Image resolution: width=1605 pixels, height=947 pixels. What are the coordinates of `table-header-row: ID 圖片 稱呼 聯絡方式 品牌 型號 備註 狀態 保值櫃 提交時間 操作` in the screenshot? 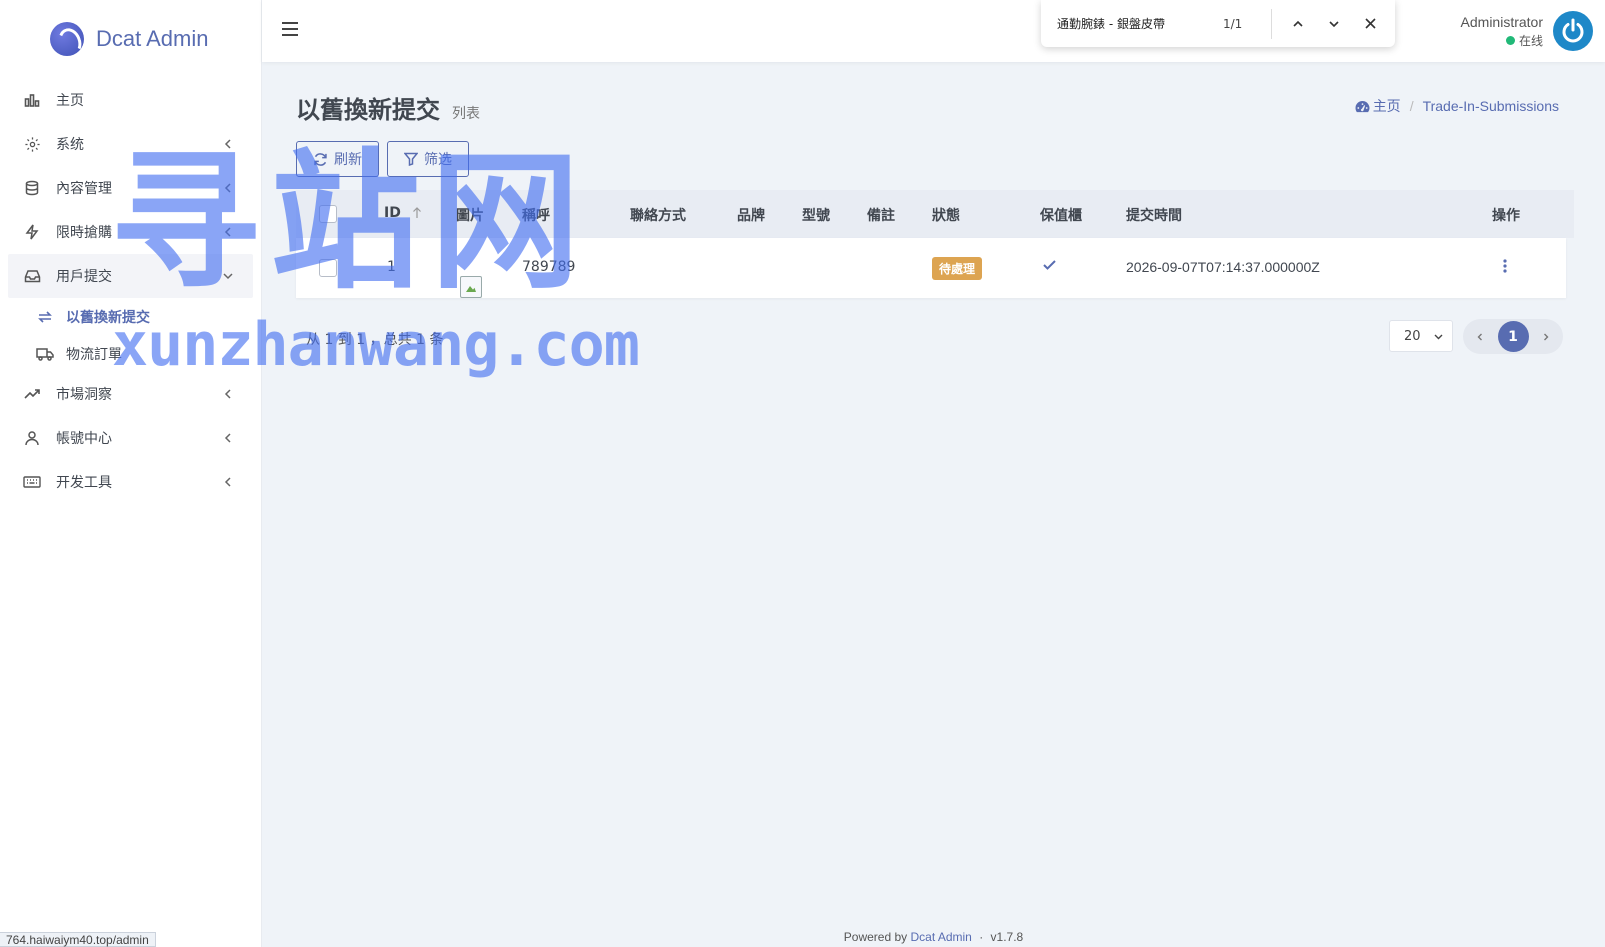 It's located at (935, 214).